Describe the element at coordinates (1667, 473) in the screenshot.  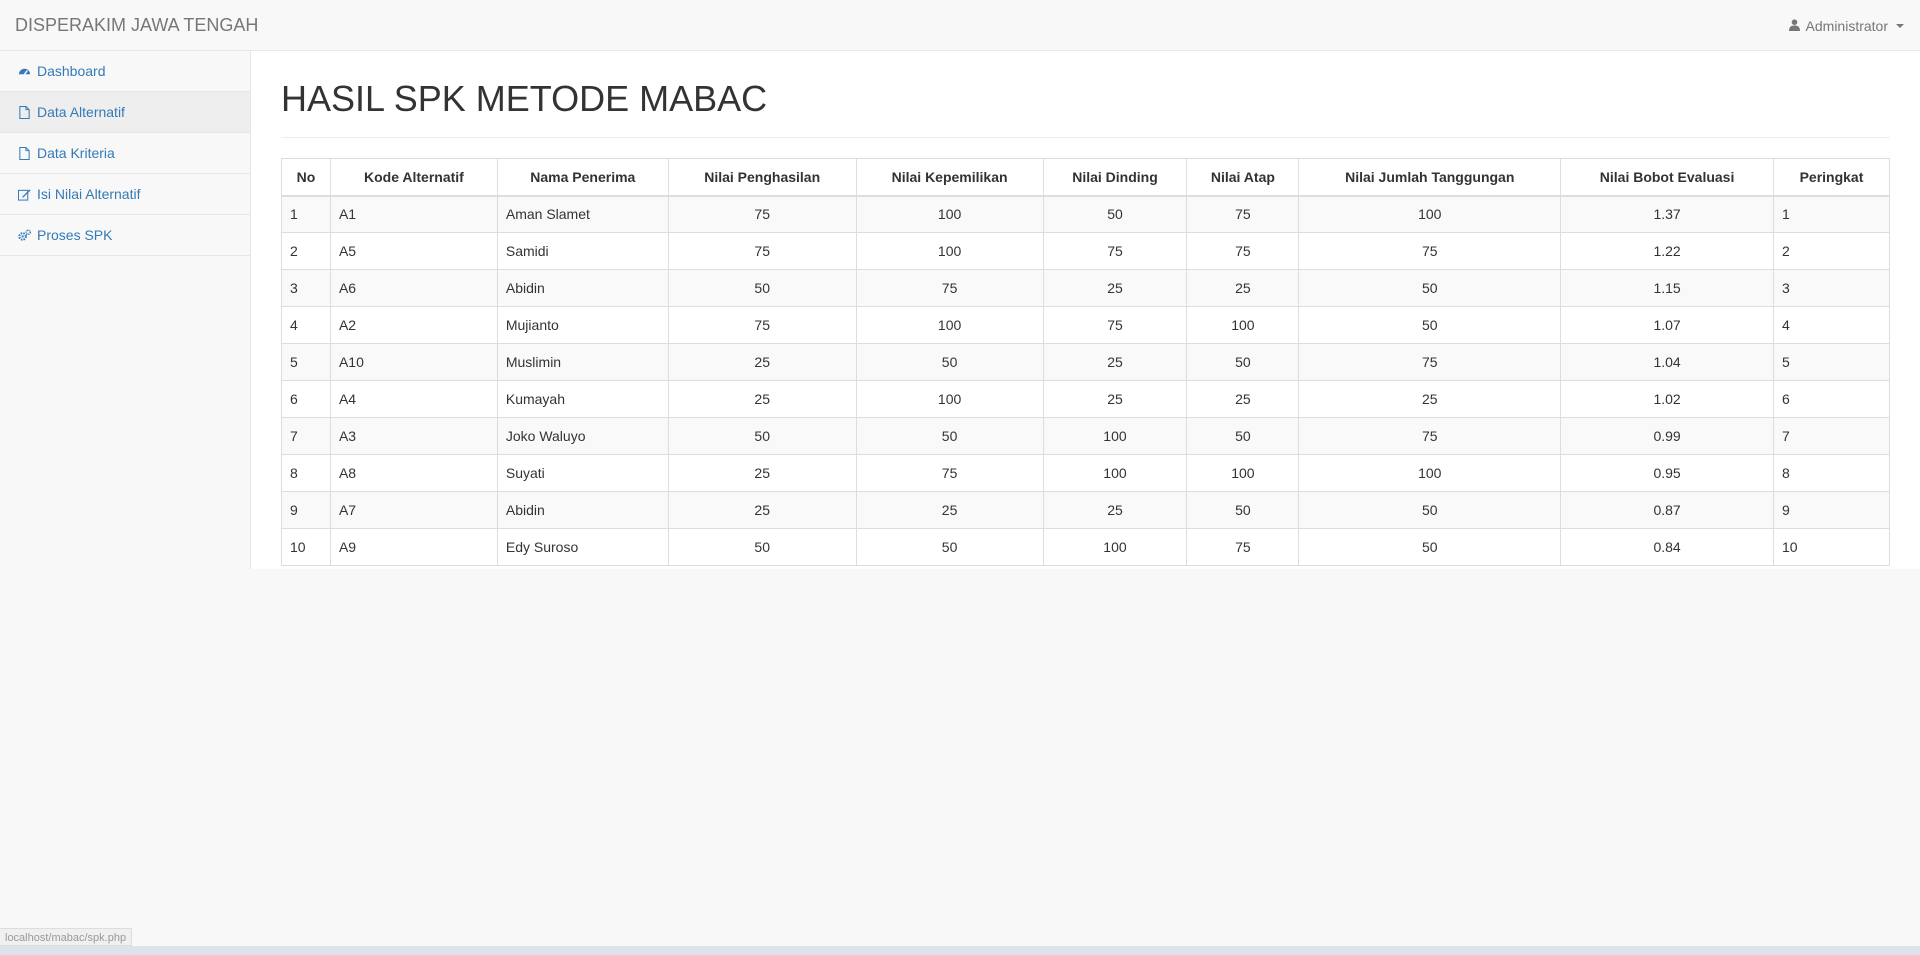
I see `bobot-cell: 0.95` at that location.